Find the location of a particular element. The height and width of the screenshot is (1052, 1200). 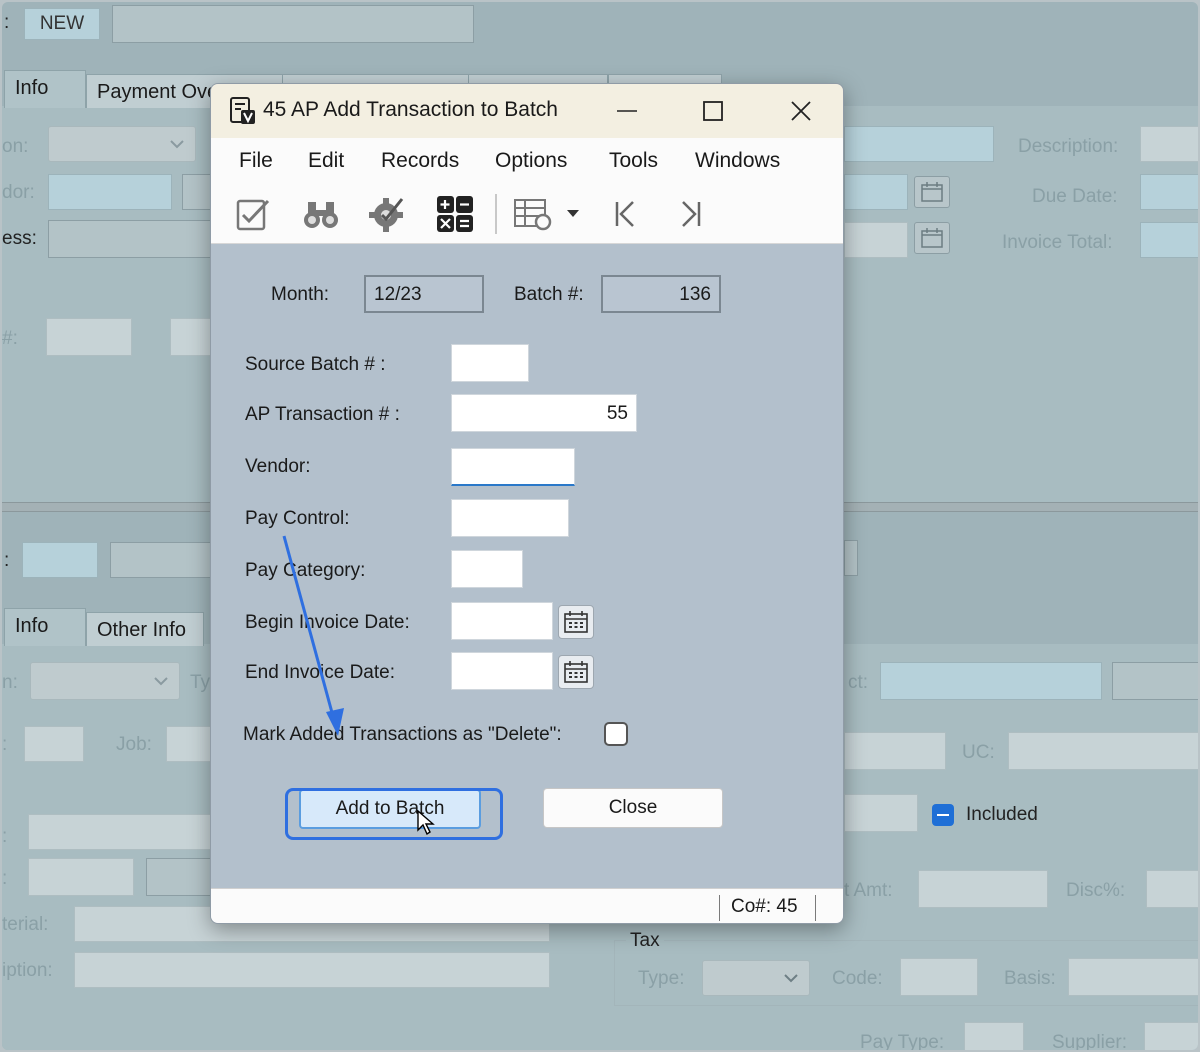

bg-header-field is located at coordinates (293, 24).